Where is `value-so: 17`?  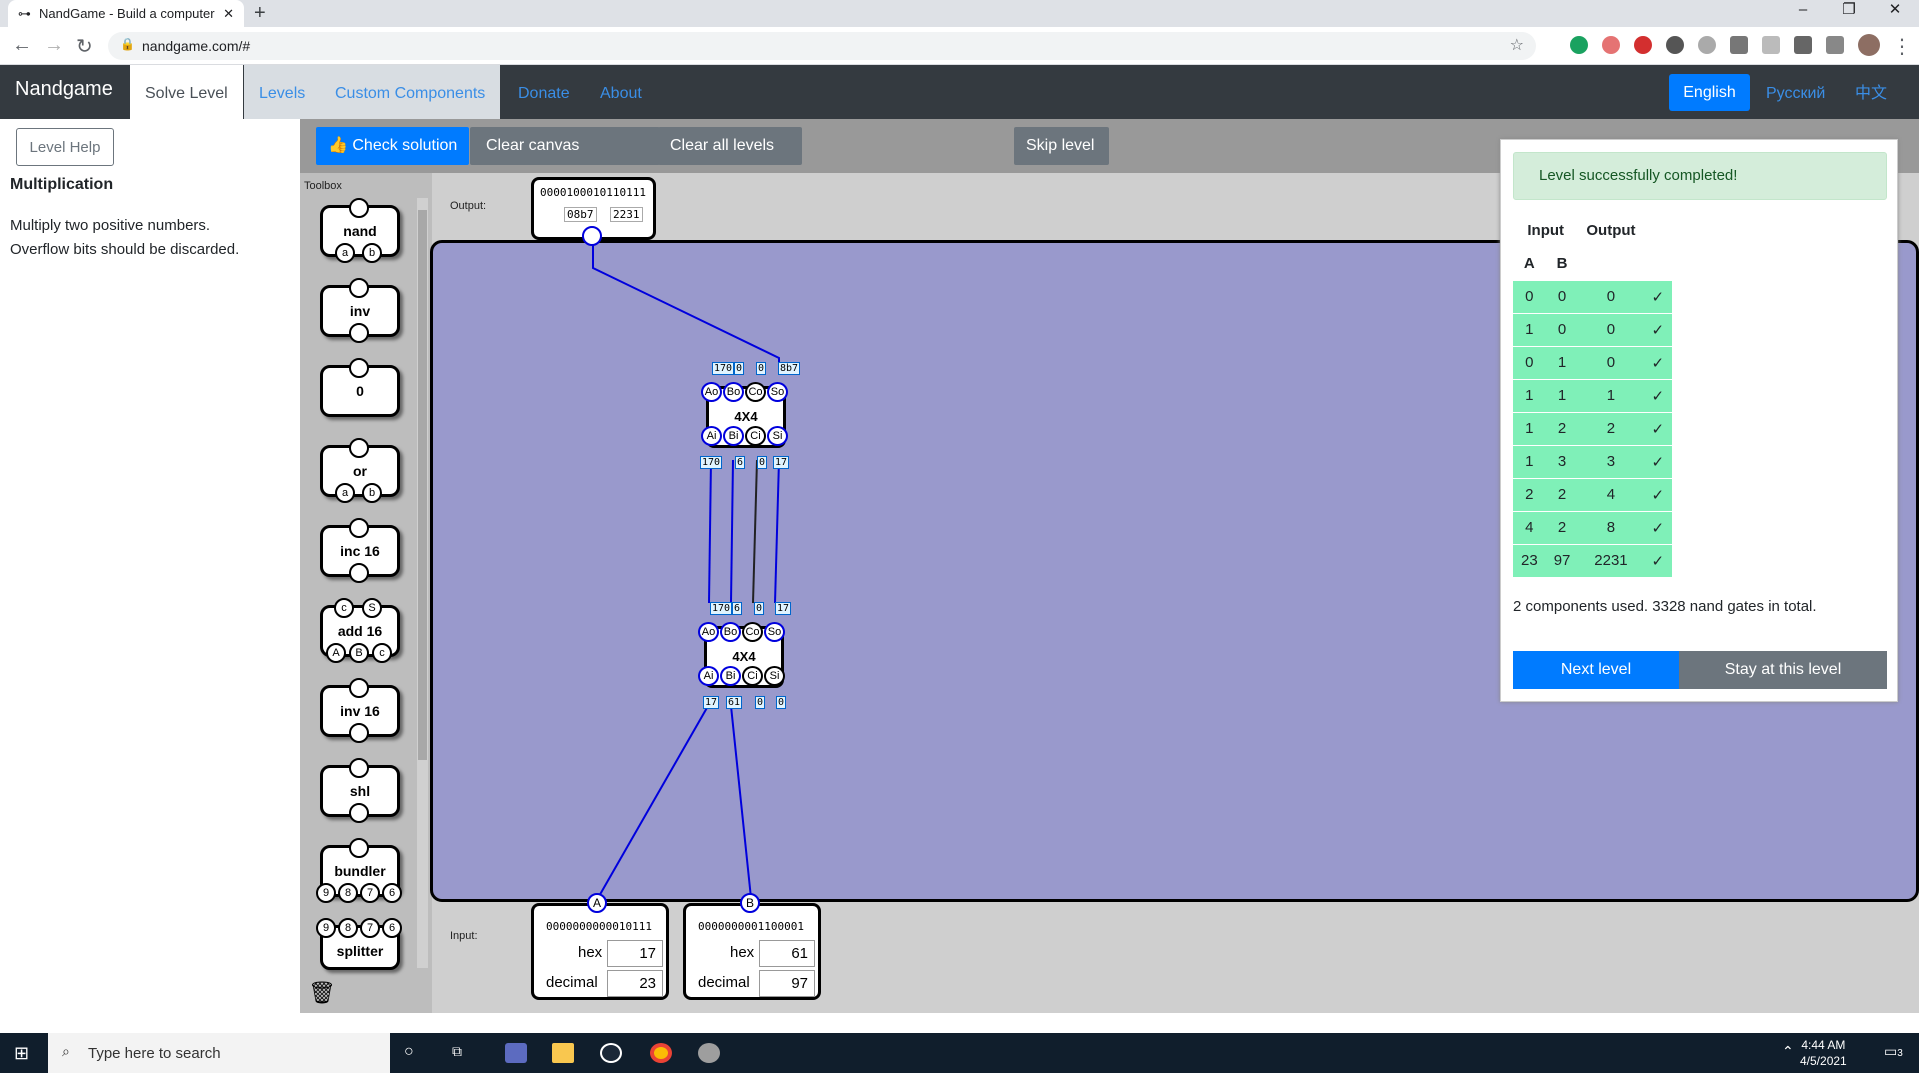
value-so: 17 is located at coordinates (783, 608).